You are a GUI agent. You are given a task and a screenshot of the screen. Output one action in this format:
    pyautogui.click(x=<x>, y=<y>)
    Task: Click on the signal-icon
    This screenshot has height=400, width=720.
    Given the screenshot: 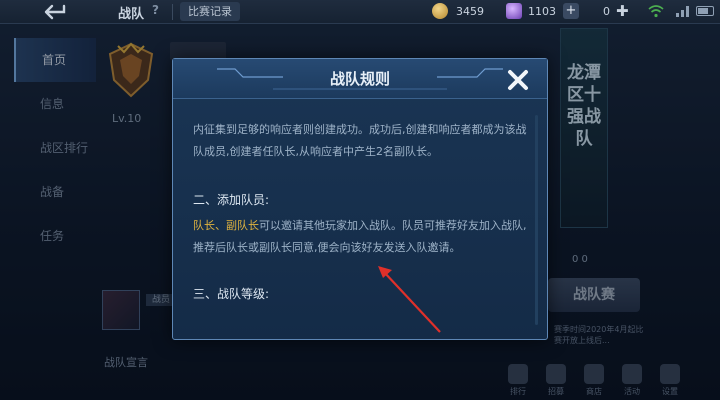 What is the action you would take?
    pyautogui.click(x=682, y=11)
    